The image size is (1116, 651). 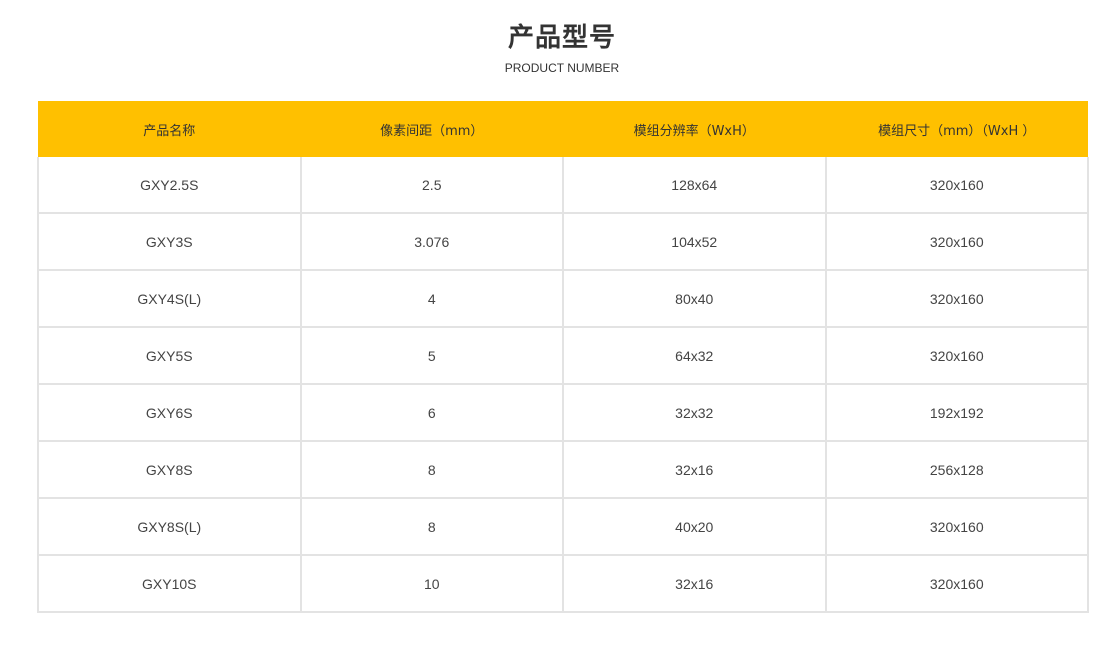 I want to click on cell-module-resolution: 64x32, so click(x=694, y=355).